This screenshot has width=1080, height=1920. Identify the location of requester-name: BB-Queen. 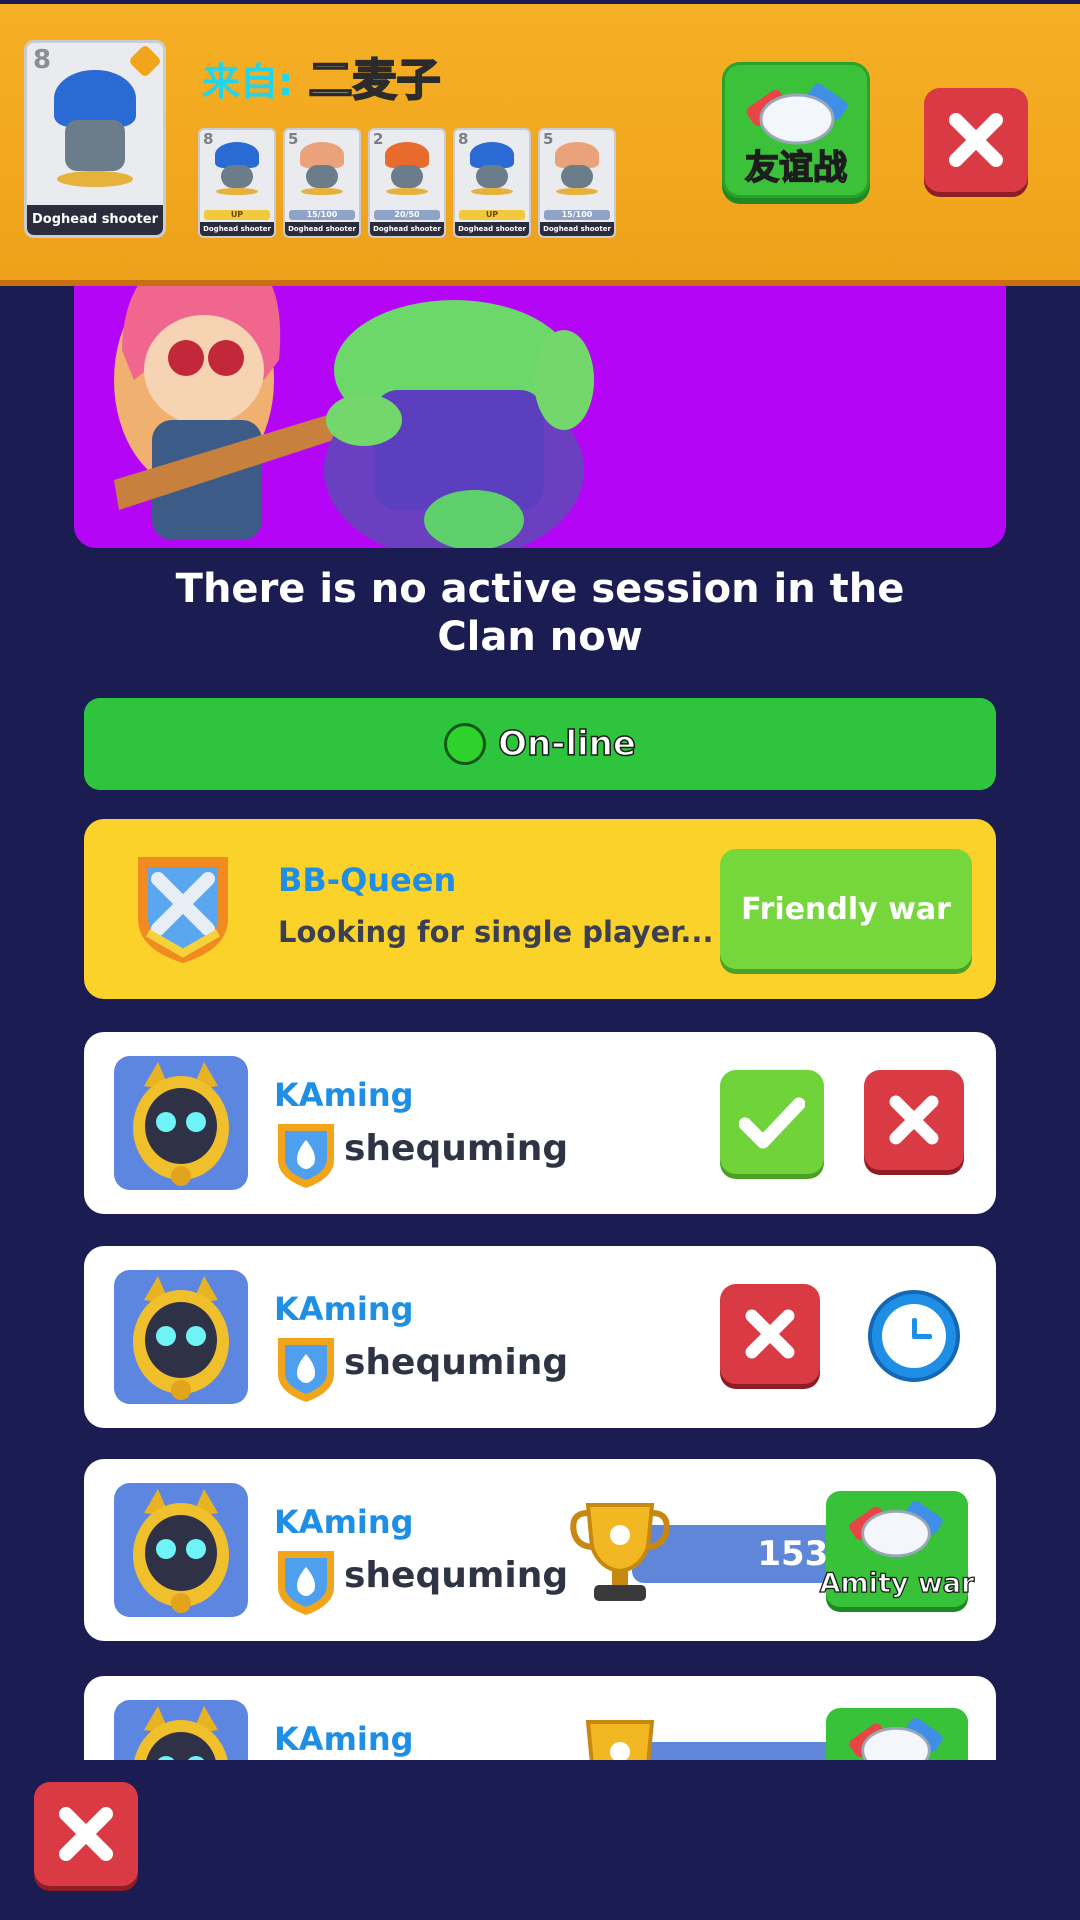
(367, 880).